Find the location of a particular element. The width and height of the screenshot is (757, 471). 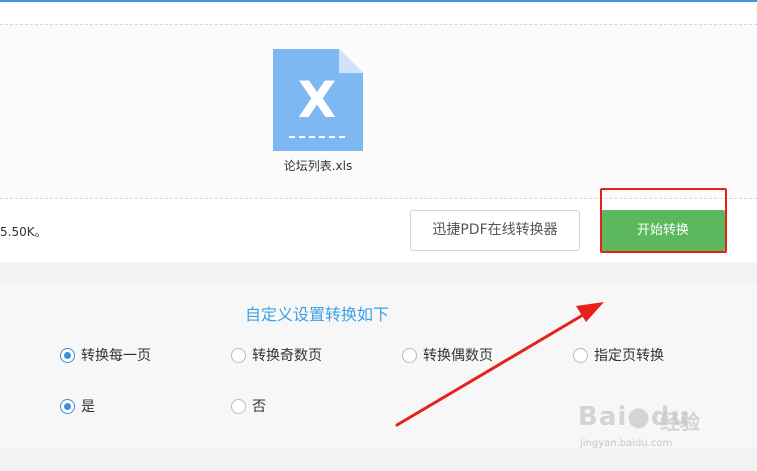

settings-title: 自定义设置转换如下 is located at coordinates (316, 314).